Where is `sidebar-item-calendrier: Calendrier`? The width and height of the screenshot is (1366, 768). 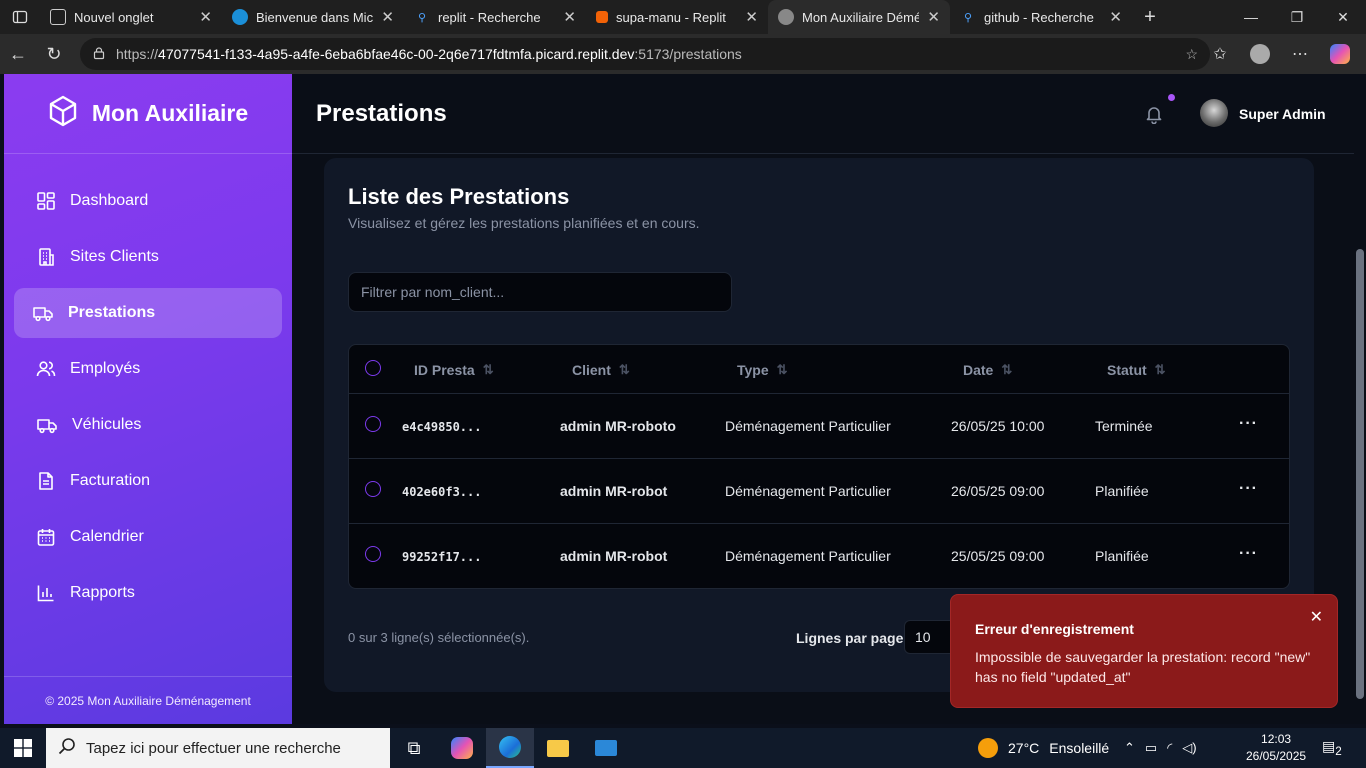
sidebar-item-calendrier: Calendrier is located at coordinates (148, 537).